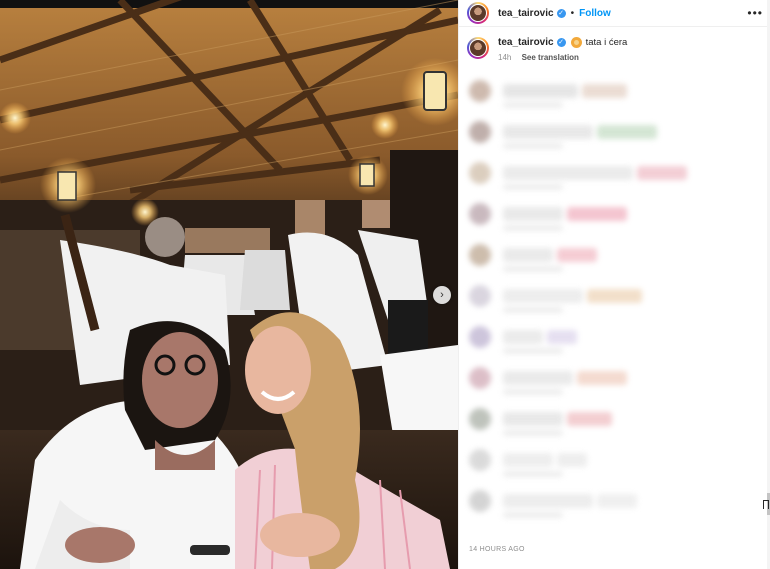 The image size is (770, 569). I want to click on next-photo-button: ›, so click(442, 295).